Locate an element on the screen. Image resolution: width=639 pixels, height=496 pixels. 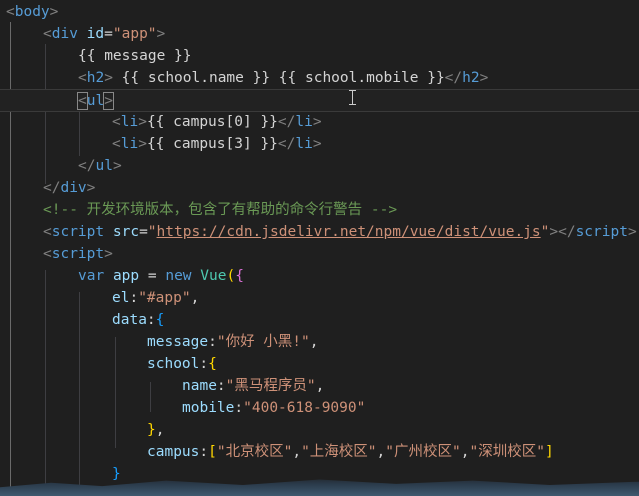
code-line-content: } is located at coordinates (116, 474).